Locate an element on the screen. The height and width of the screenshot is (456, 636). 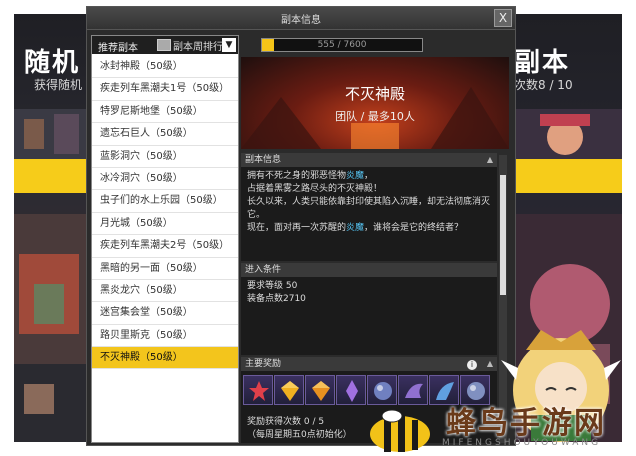
requirements-text: 要求等级 50 装备点数2710 is located at coordinates (369, 293).